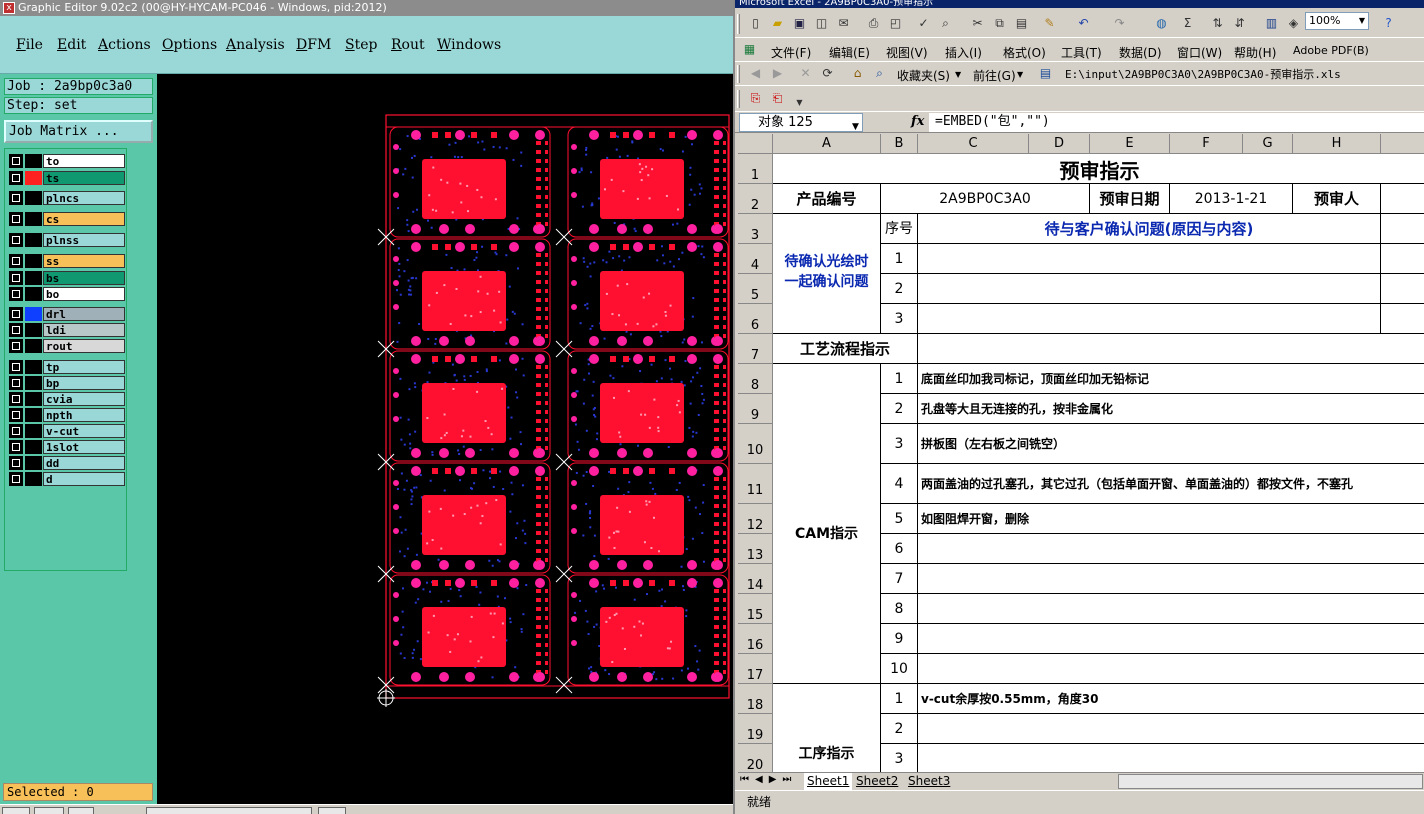 The width and height of the screenshot is (1424, 814). What do you see at coordinates (1171, 379) in the screenshot?
I see `cam-item: 底面丝印加我司标记，顶面丝印加无铅标记` at bounding box center [1171, 379].